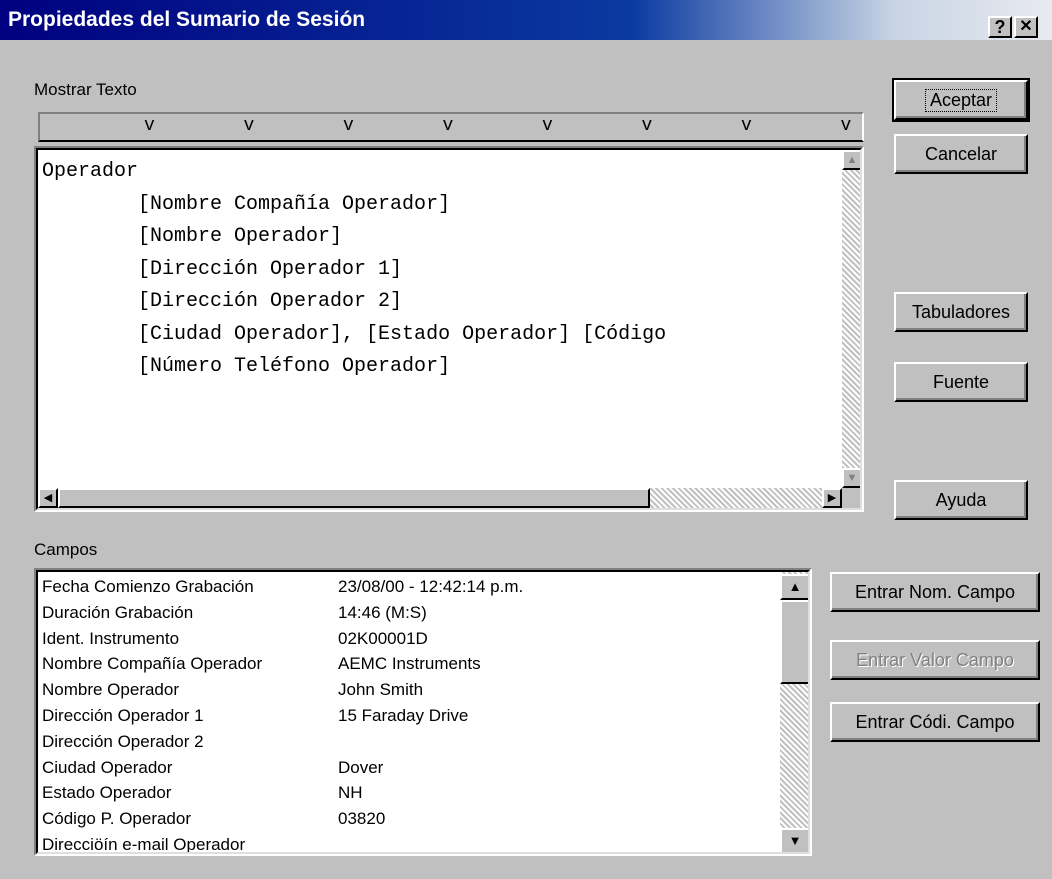  I want to click on list-item: Dirección Operador 1 15 Faraday Drive, so click(255, 716).